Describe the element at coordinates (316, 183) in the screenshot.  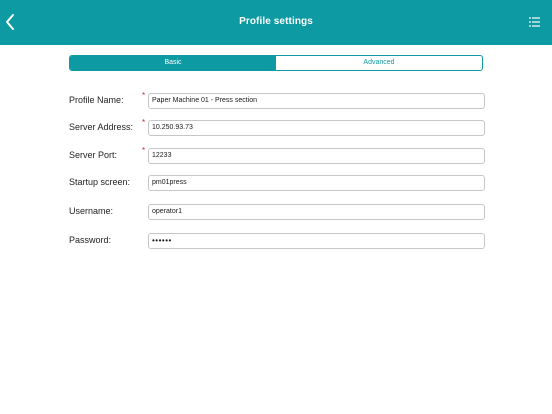
I see `startup-screen-field` at that location.